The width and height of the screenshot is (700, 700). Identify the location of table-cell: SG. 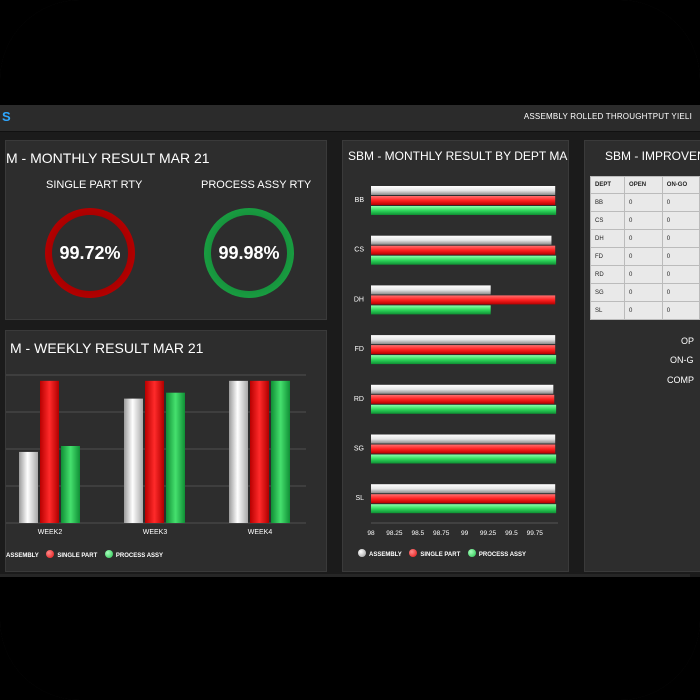
(607, 292).